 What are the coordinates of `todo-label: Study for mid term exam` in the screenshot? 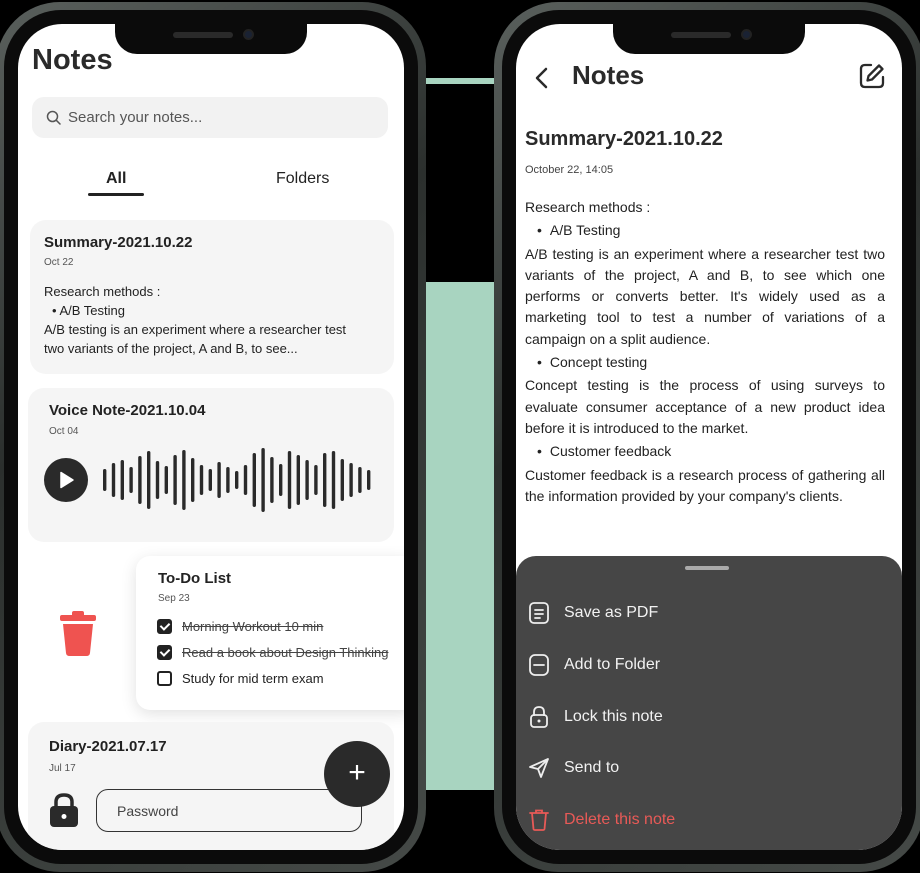 It's located at (253, 678).